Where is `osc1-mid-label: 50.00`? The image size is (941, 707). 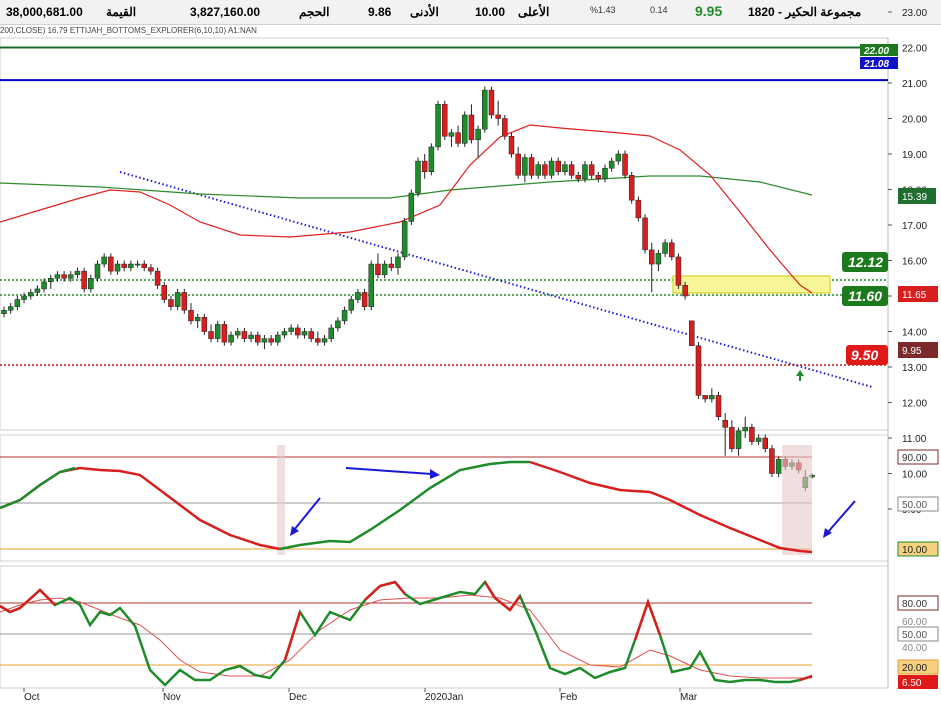 osc1-mid-label: 50.00 is located at coordinates (914, 505).